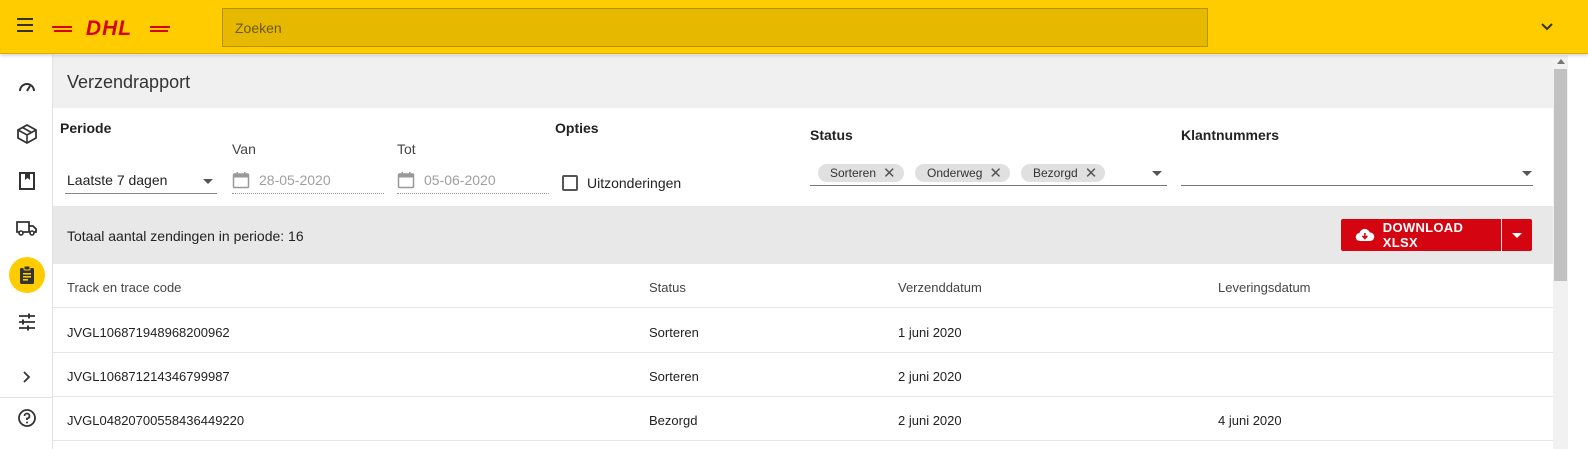 The height and width of the screenshot is (449, 1588). I want to click on cell-track-code: JVGL04820700558436449220, so click(156, 420).